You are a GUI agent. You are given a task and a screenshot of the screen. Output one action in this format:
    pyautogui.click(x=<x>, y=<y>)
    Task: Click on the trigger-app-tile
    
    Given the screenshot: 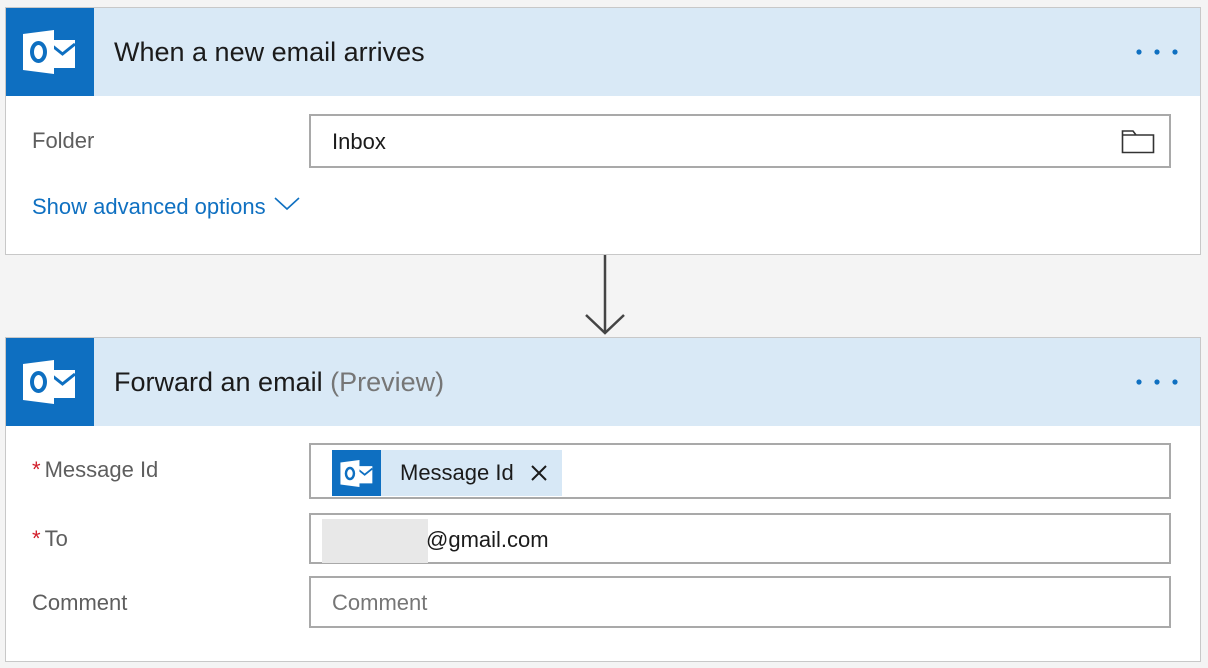 What is the action you would take?
    pyautogui.click(x=50, y=52)
    